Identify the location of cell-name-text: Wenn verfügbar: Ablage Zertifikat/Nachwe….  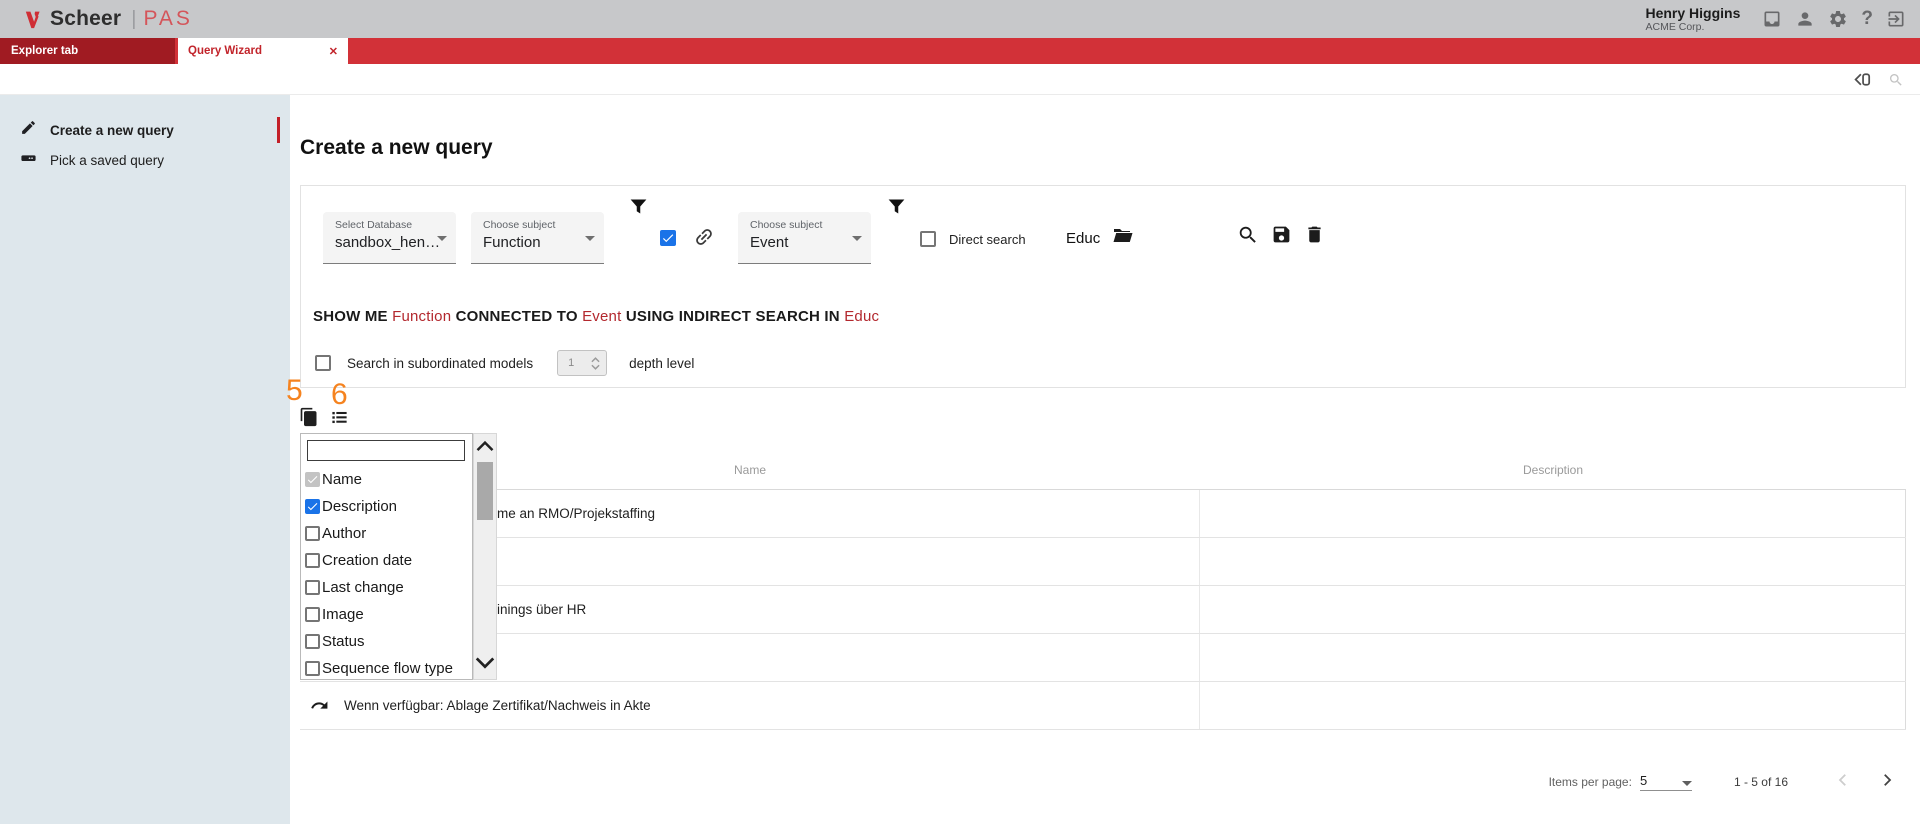
(497, 705).